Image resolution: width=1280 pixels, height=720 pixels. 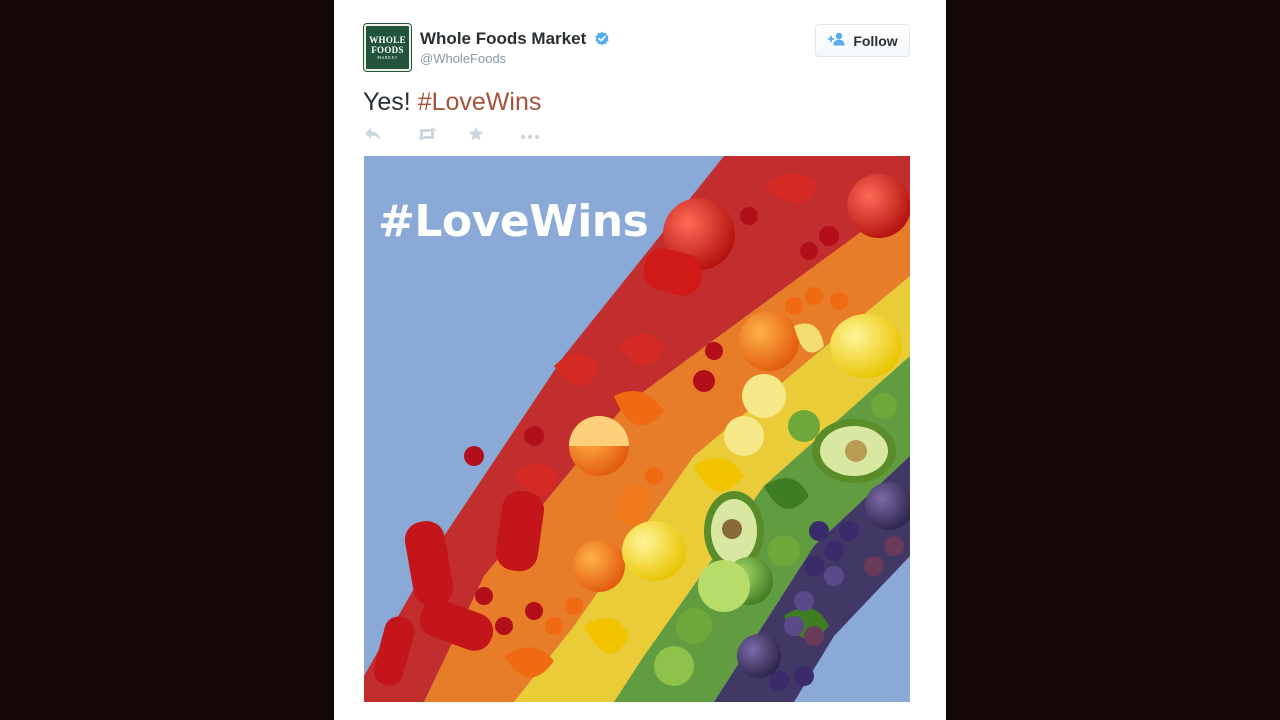 What do you see at coordinates (442, 136) in the screenshot?
I see `retweet-button` at bounding box center [442, 136].